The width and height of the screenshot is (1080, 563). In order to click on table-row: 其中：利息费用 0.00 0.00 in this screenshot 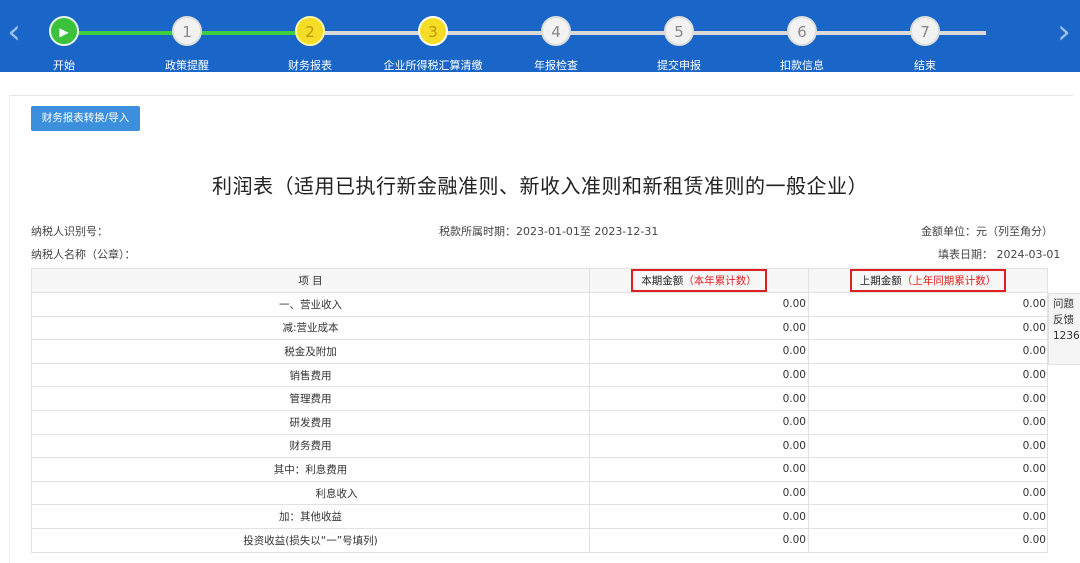, I will do `click(539, 469)`.